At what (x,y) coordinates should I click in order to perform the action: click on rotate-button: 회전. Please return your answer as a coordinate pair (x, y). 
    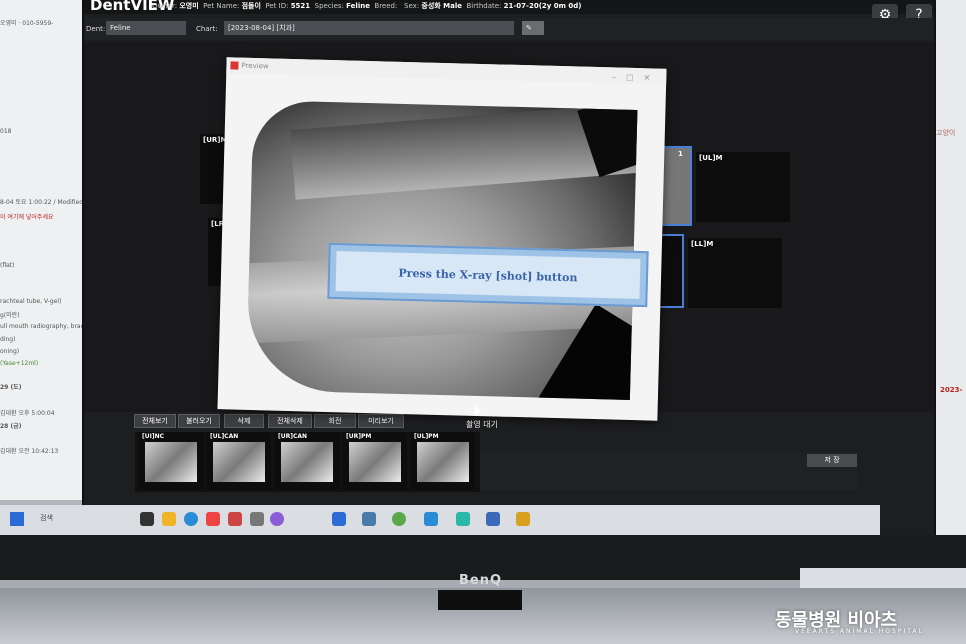
    Looking at the image, I should click on (335, 421).